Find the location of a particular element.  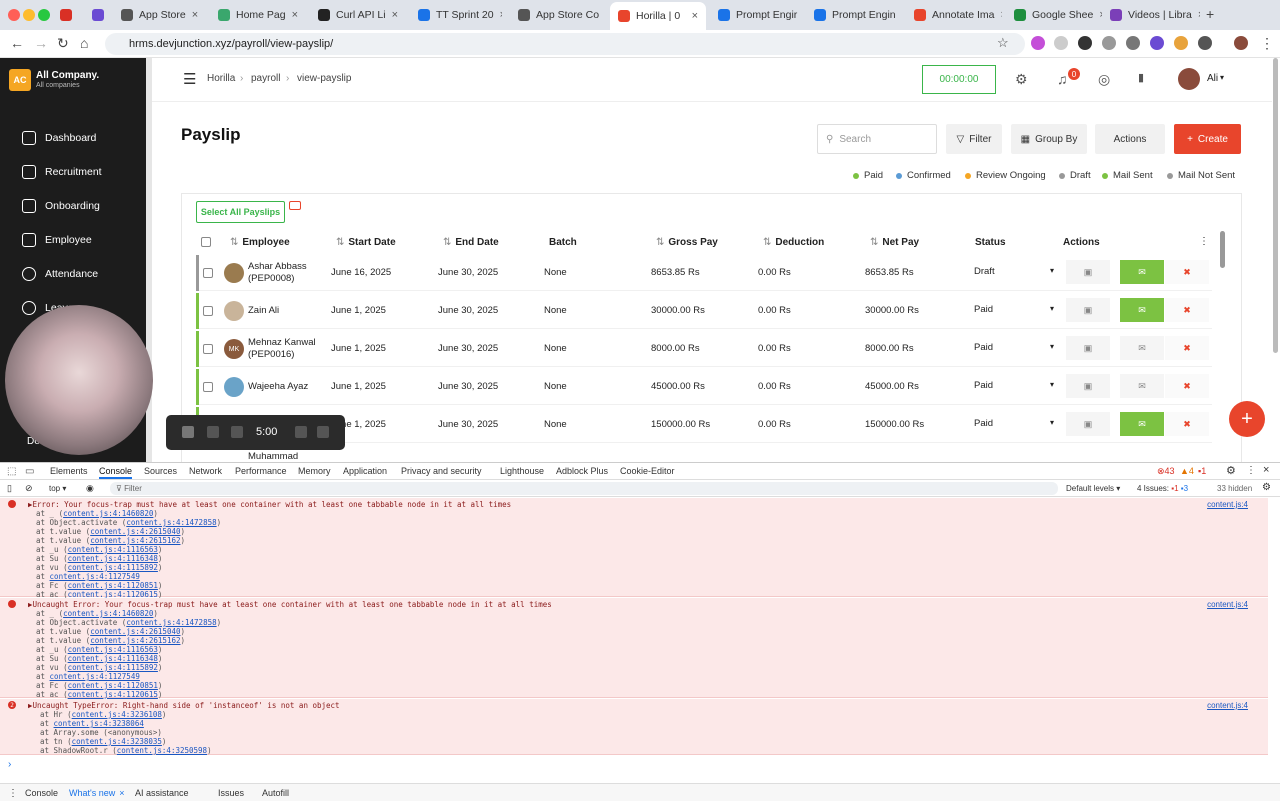

employee-name: Ashar Abbass is located at coordinates (277, 266).